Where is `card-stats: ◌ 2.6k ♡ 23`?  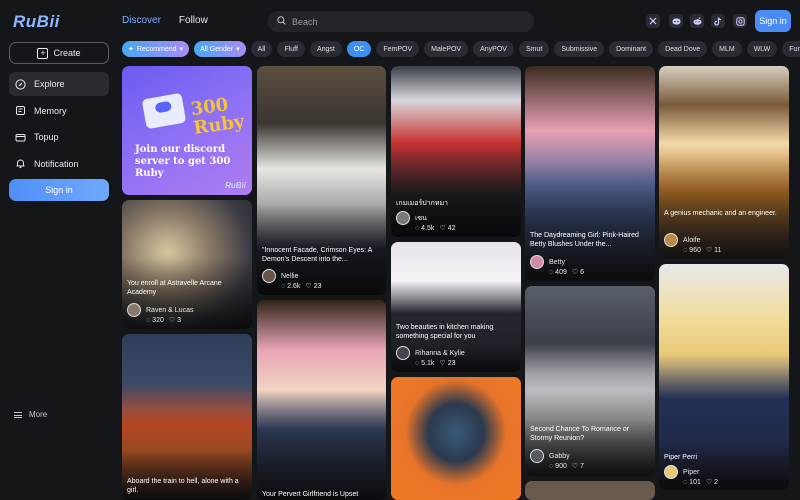
card-stats: ◌ 2.6k ♡ 23 is located at coordinates (301, 286).